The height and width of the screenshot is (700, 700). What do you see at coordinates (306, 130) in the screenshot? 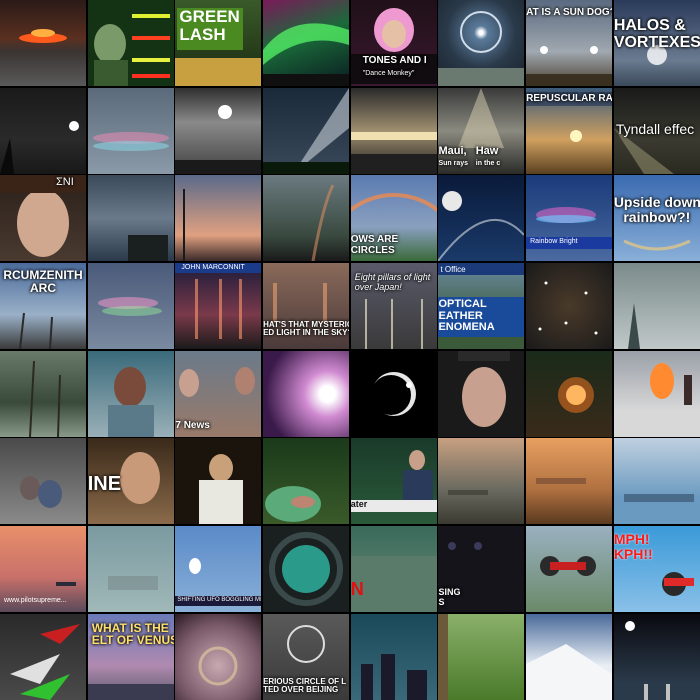
I see `thumbnail-r2c4` at bounding box center [306, 130].